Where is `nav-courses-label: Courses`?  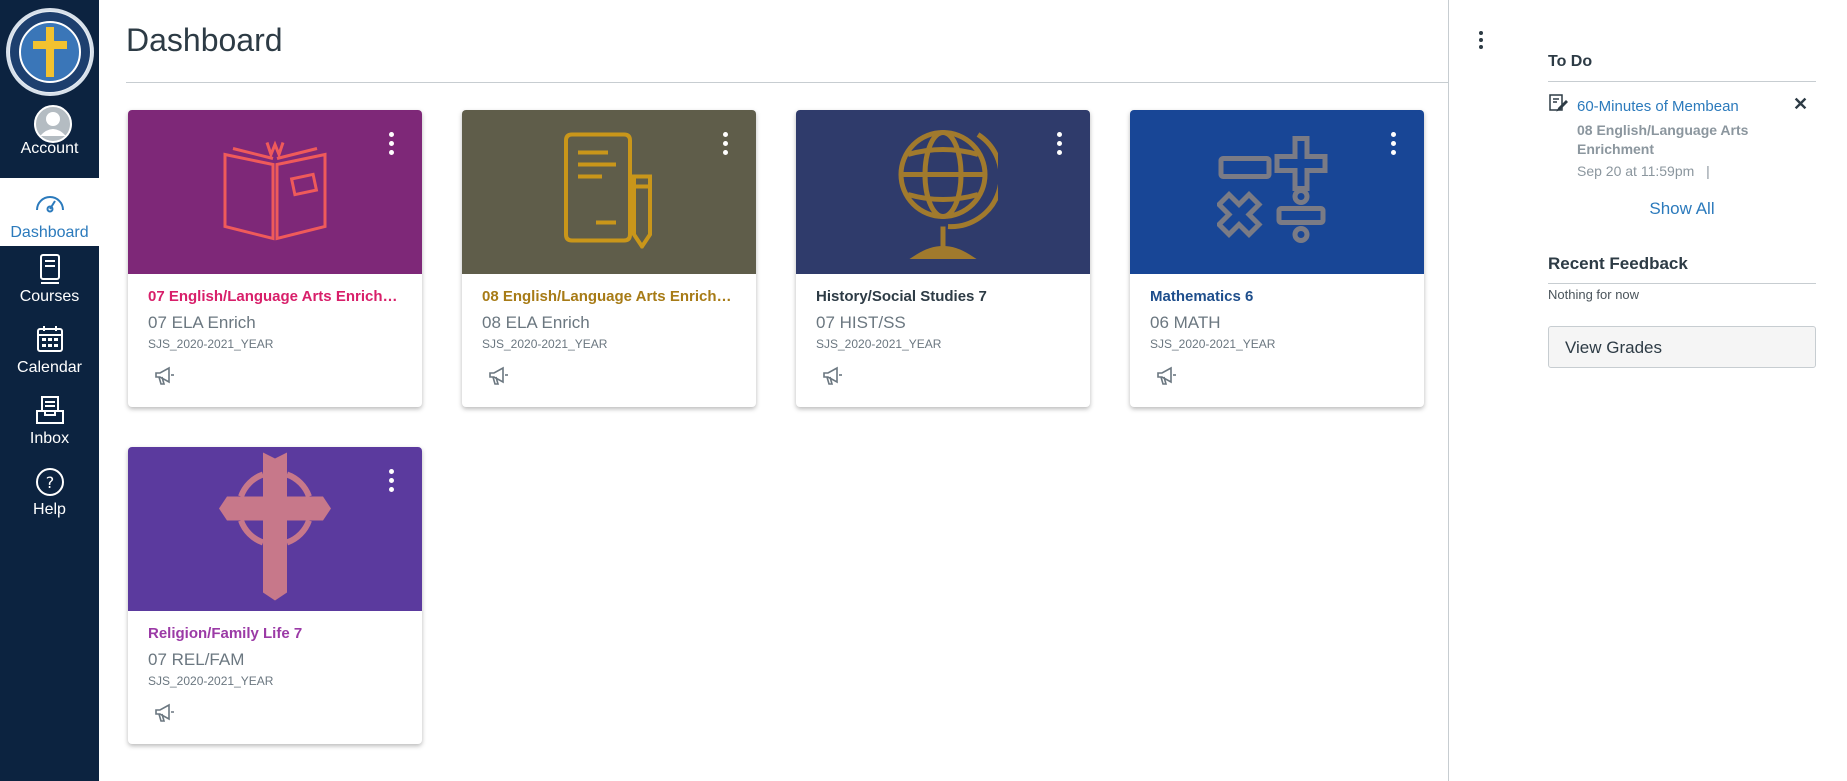 nav-courses-label: Courses is located at coordinates (49, 296).